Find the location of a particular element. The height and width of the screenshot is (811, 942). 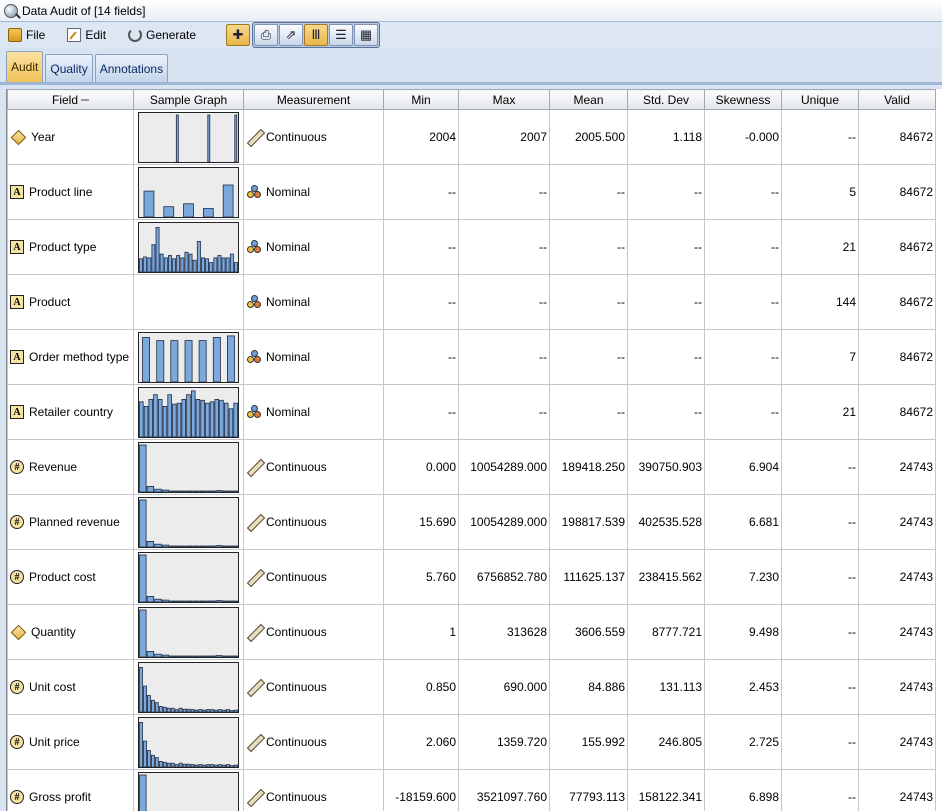

field-cell: Quantity is located at coordinates (70, 632).